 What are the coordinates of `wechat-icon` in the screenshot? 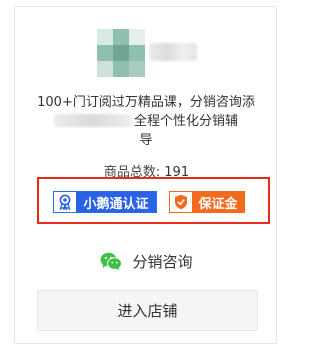 It's located at (111, 261).